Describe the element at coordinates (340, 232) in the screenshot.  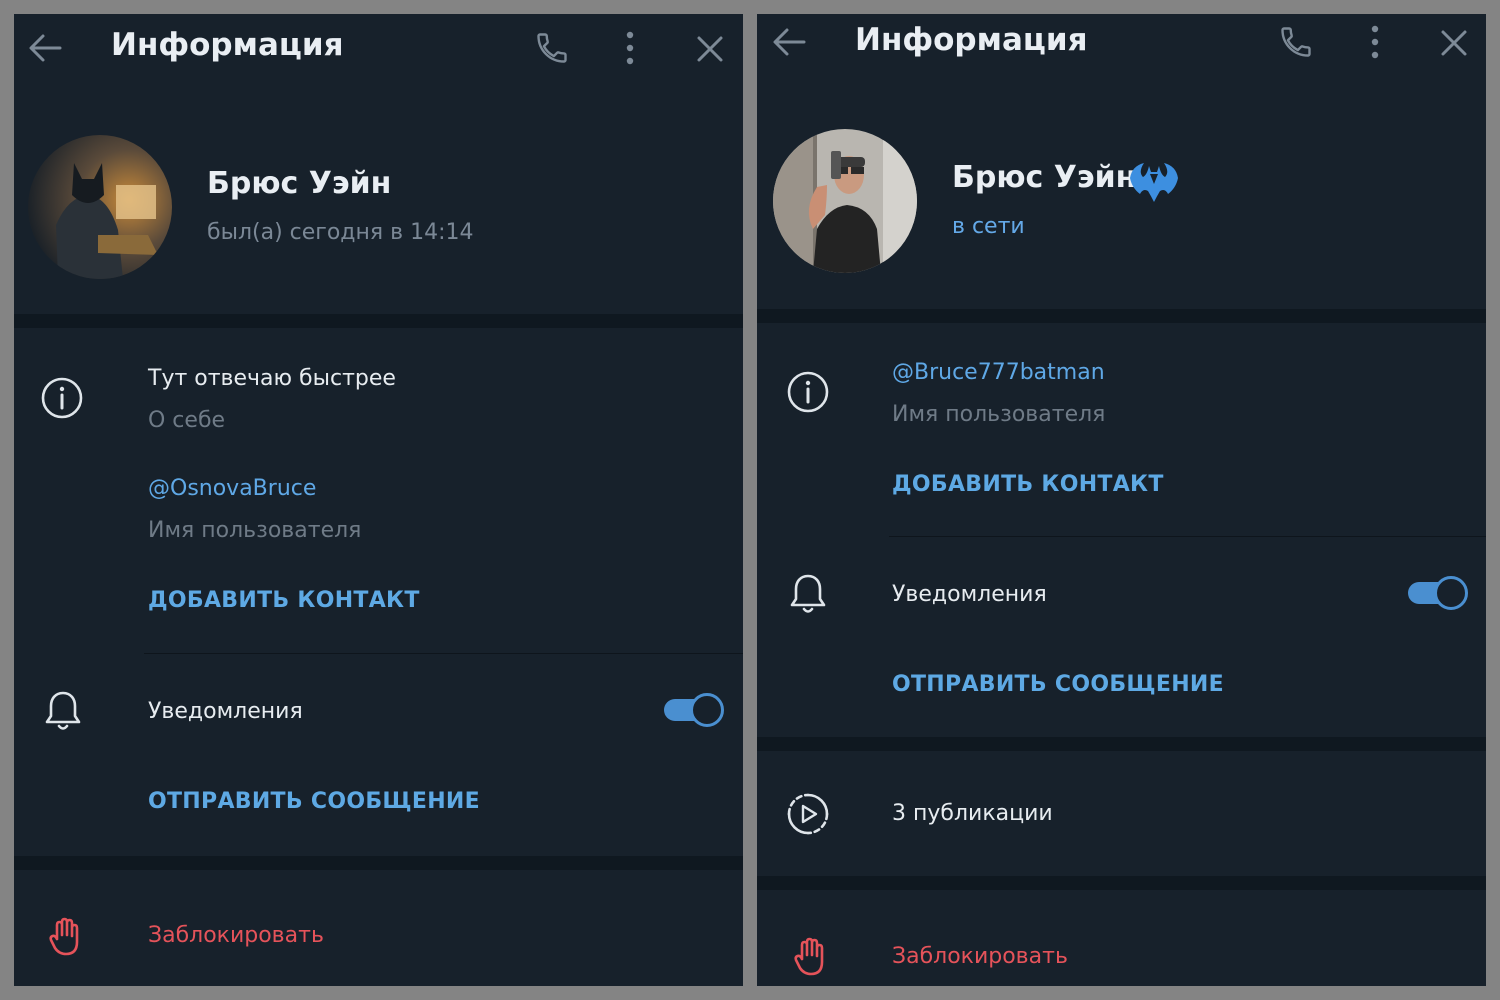
I see `last-seen-status: был(а) сегодня в 14:14` at that location.